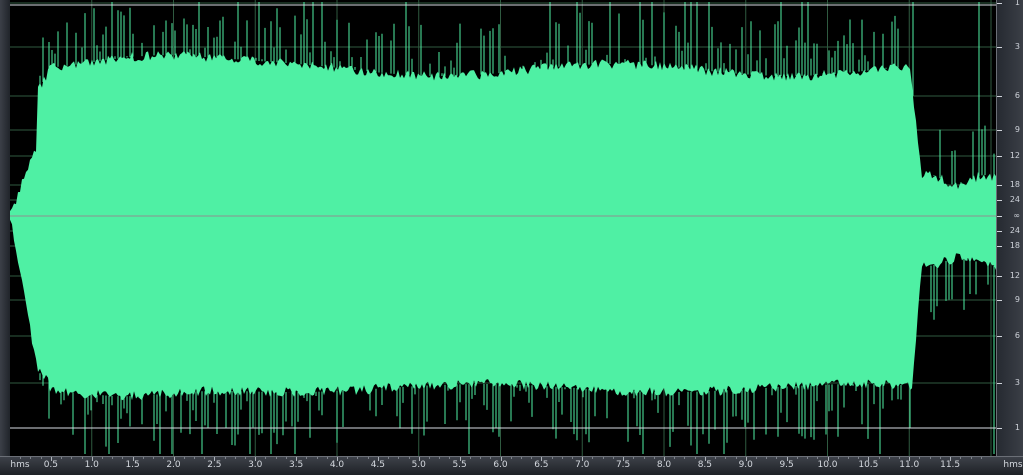  What do you see at coordinates (20, 465) in the screenshot?
I see `time-unit-left: hms` at bounding box center [20, 465].